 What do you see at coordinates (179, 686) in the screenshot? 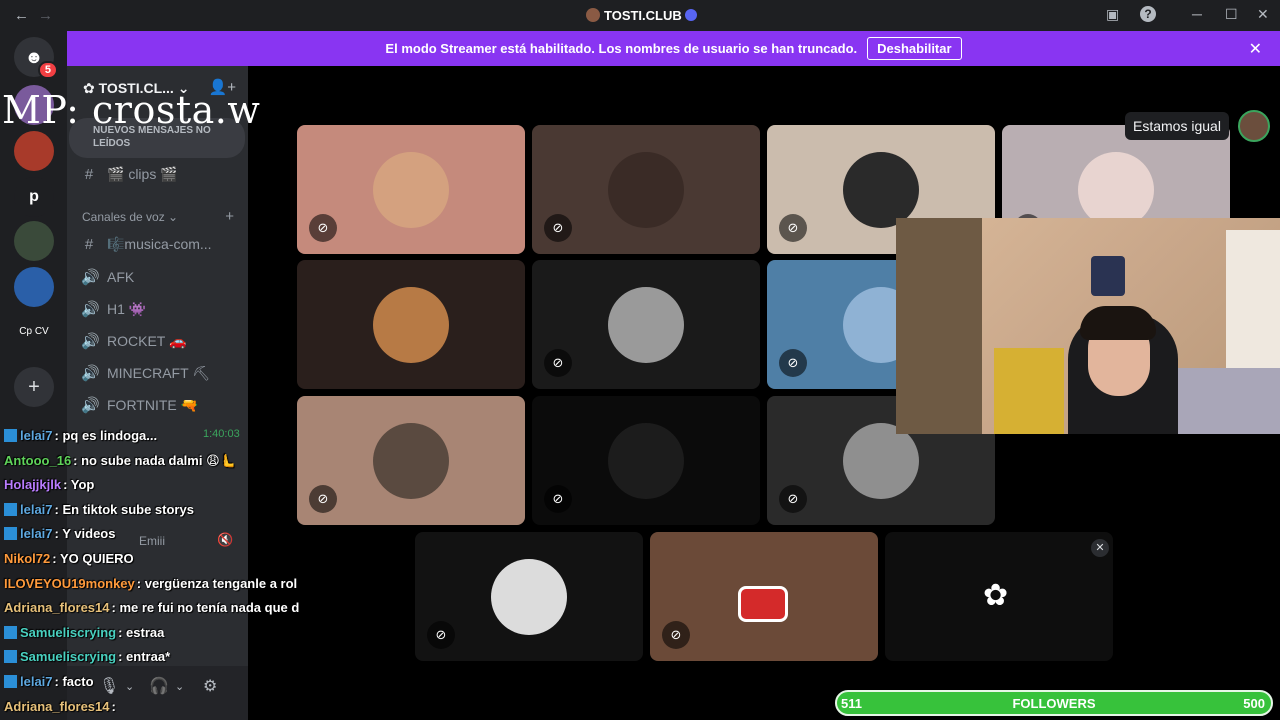
I see `audio-options-icon: ⌄` at bounding box center [179, 686].